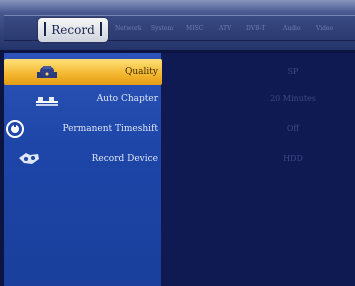  What do you see at coordinates (47, 101) in the screenshot?
I see `chapter-icon` at bounding box center [47, 101].